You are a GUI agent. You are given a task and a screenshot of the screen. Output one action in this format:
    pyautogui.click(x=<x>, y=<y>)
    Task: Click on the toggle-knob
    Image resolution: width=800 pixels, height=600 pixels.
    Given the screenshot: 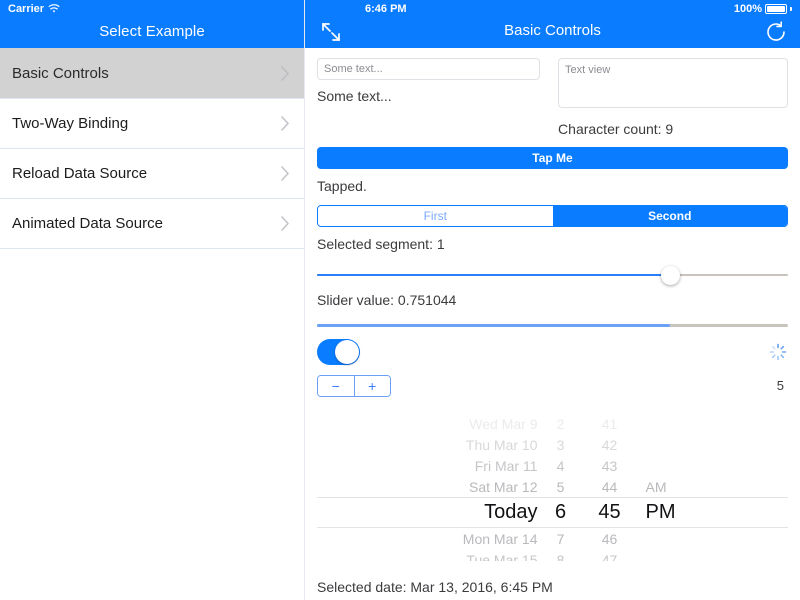 What is the action you would take?
    pyautogui.click(x=347, y=352)
    